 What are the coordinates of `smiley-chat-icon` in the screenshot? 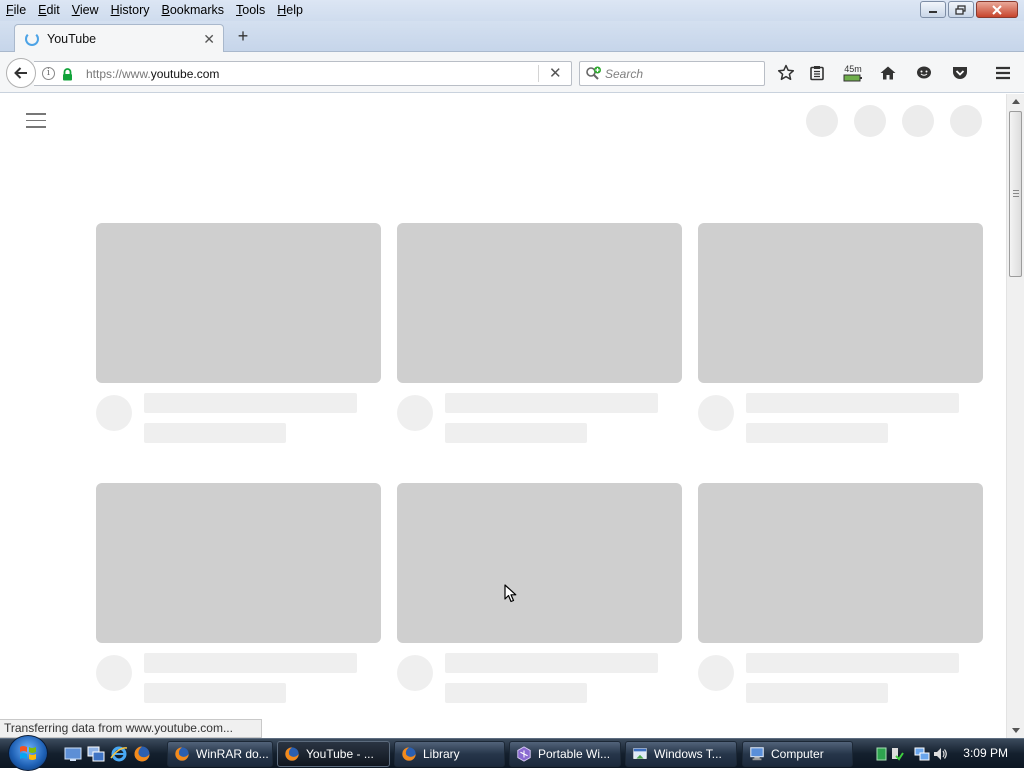 It's located at (924, 72).